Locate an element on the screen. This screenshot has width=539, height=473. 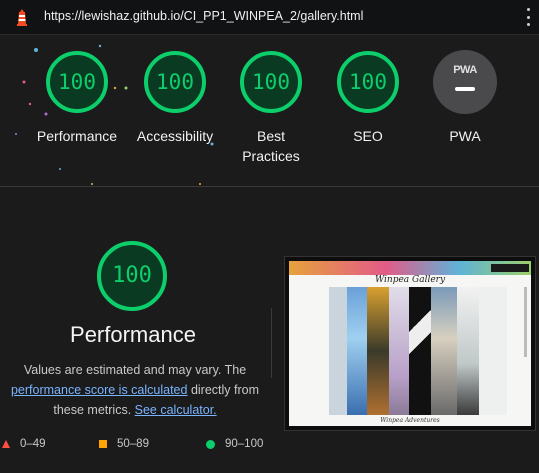
gauge-accessibility: 100 Accessibility is located at coordinates (175, 98).